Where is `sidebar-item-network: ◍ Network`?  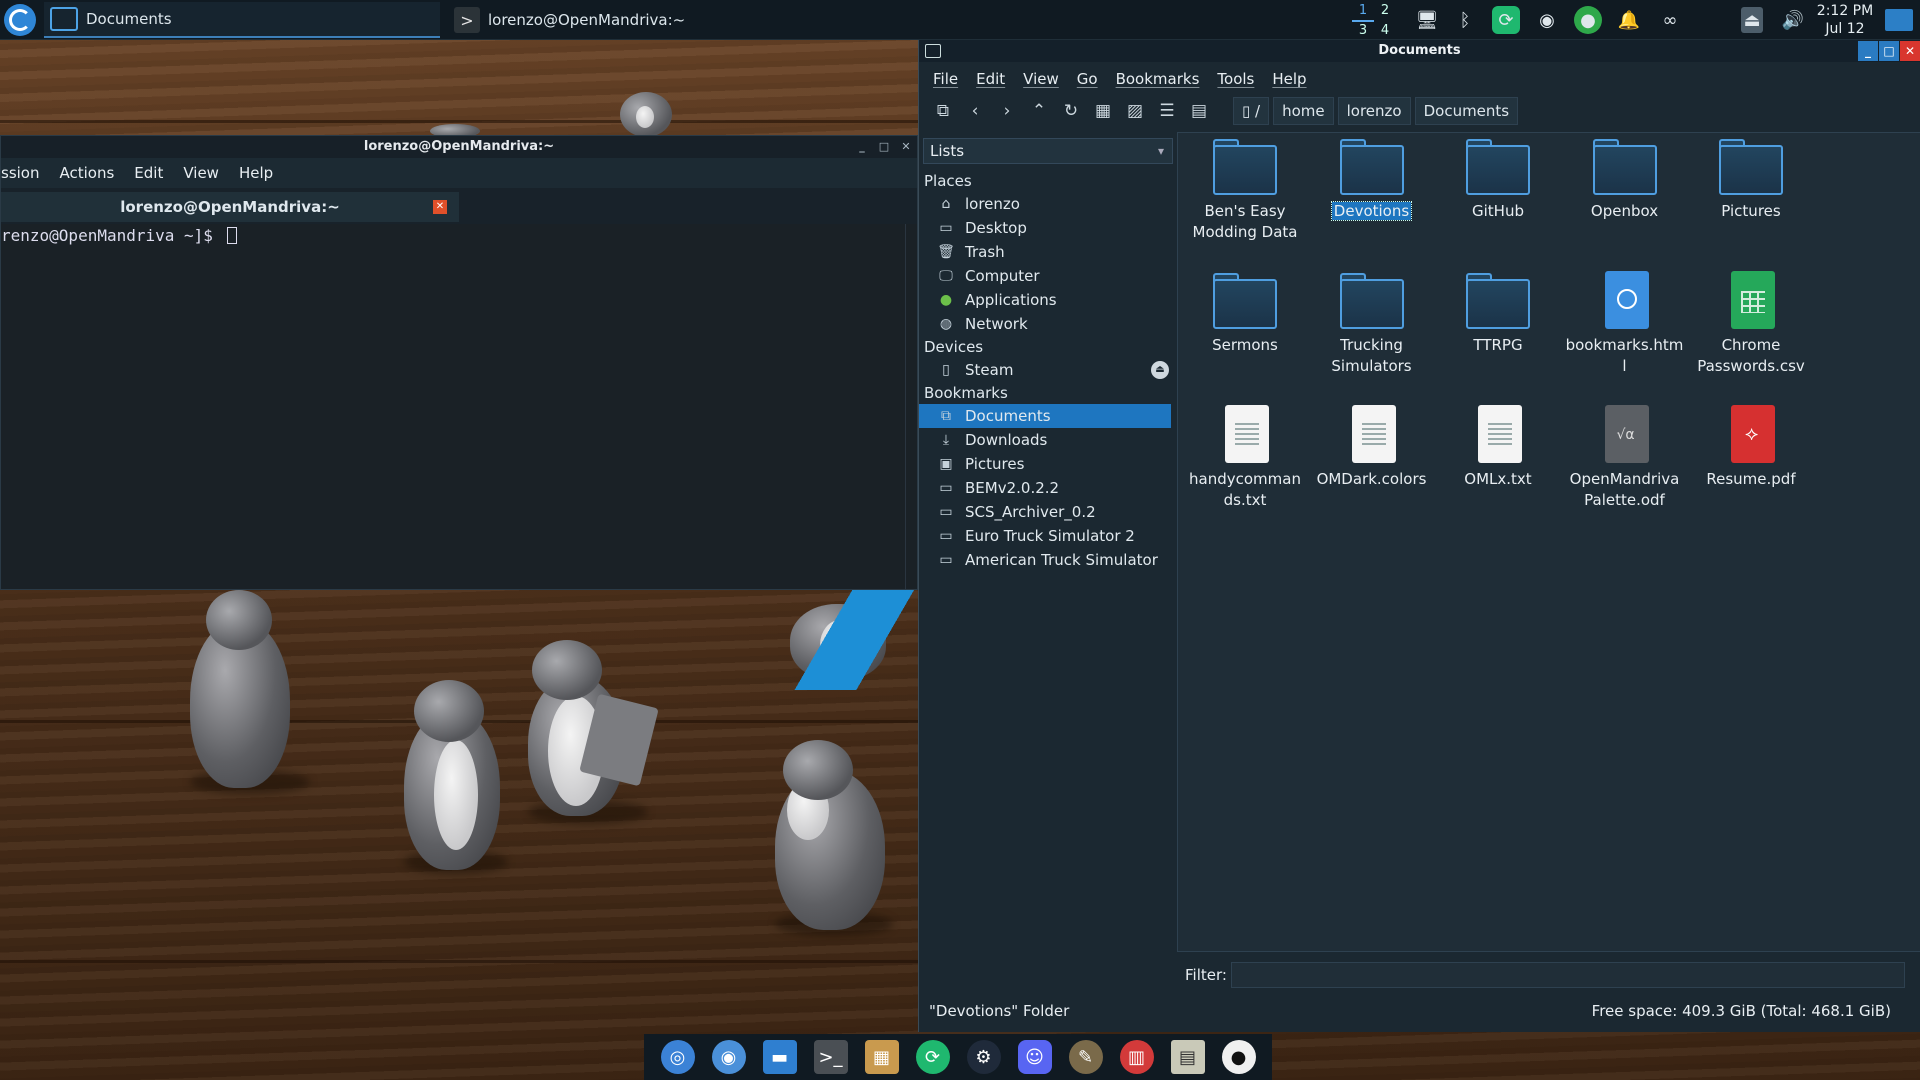
sidebar-item-network: ◍ Network is located at coordinates (1048, 324).